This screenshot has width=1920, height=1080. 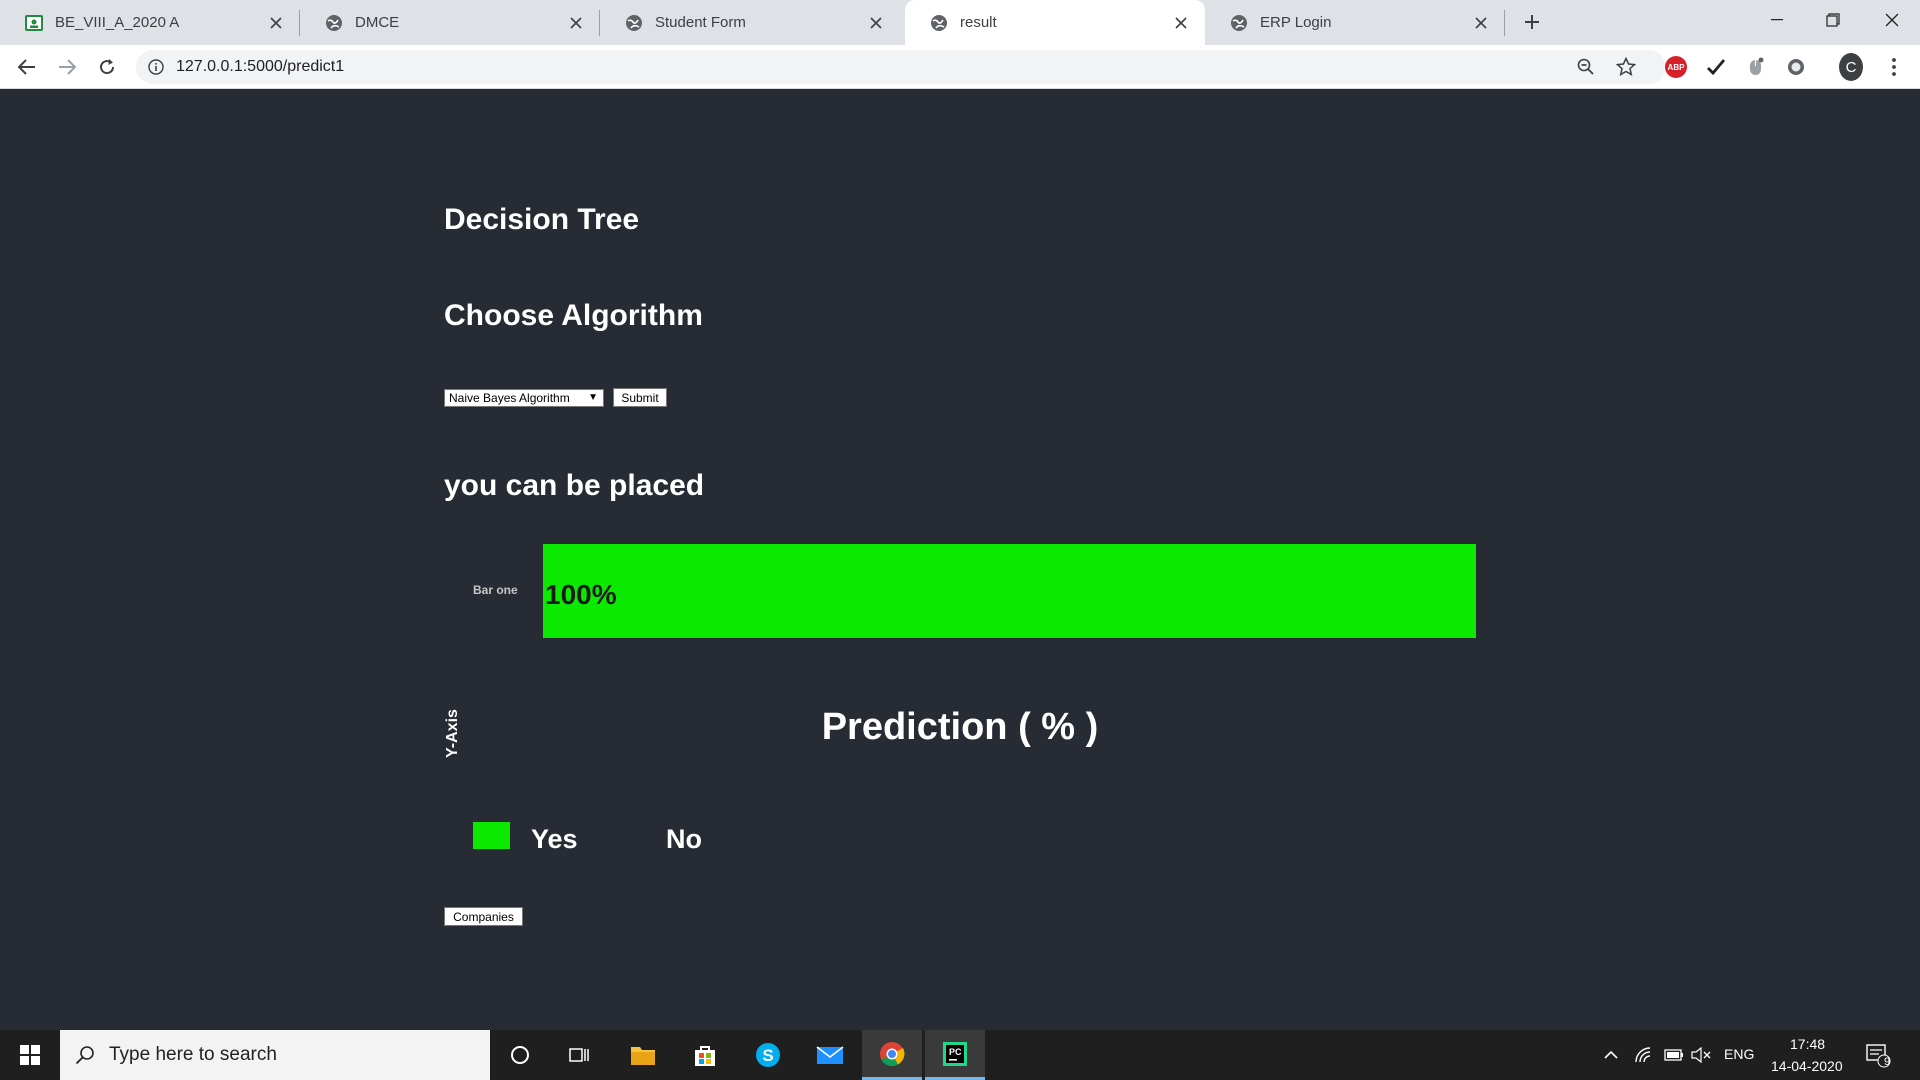 I want to click on skype-button: S, so click(x=768, y=1055).